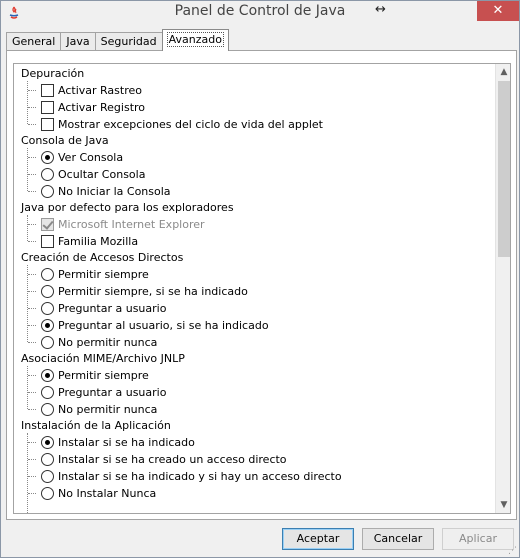 This screenshot has height=558, width=520. I want to click on title-bar: Panel de Control de Java ↔ ✕, so click(260, 13).